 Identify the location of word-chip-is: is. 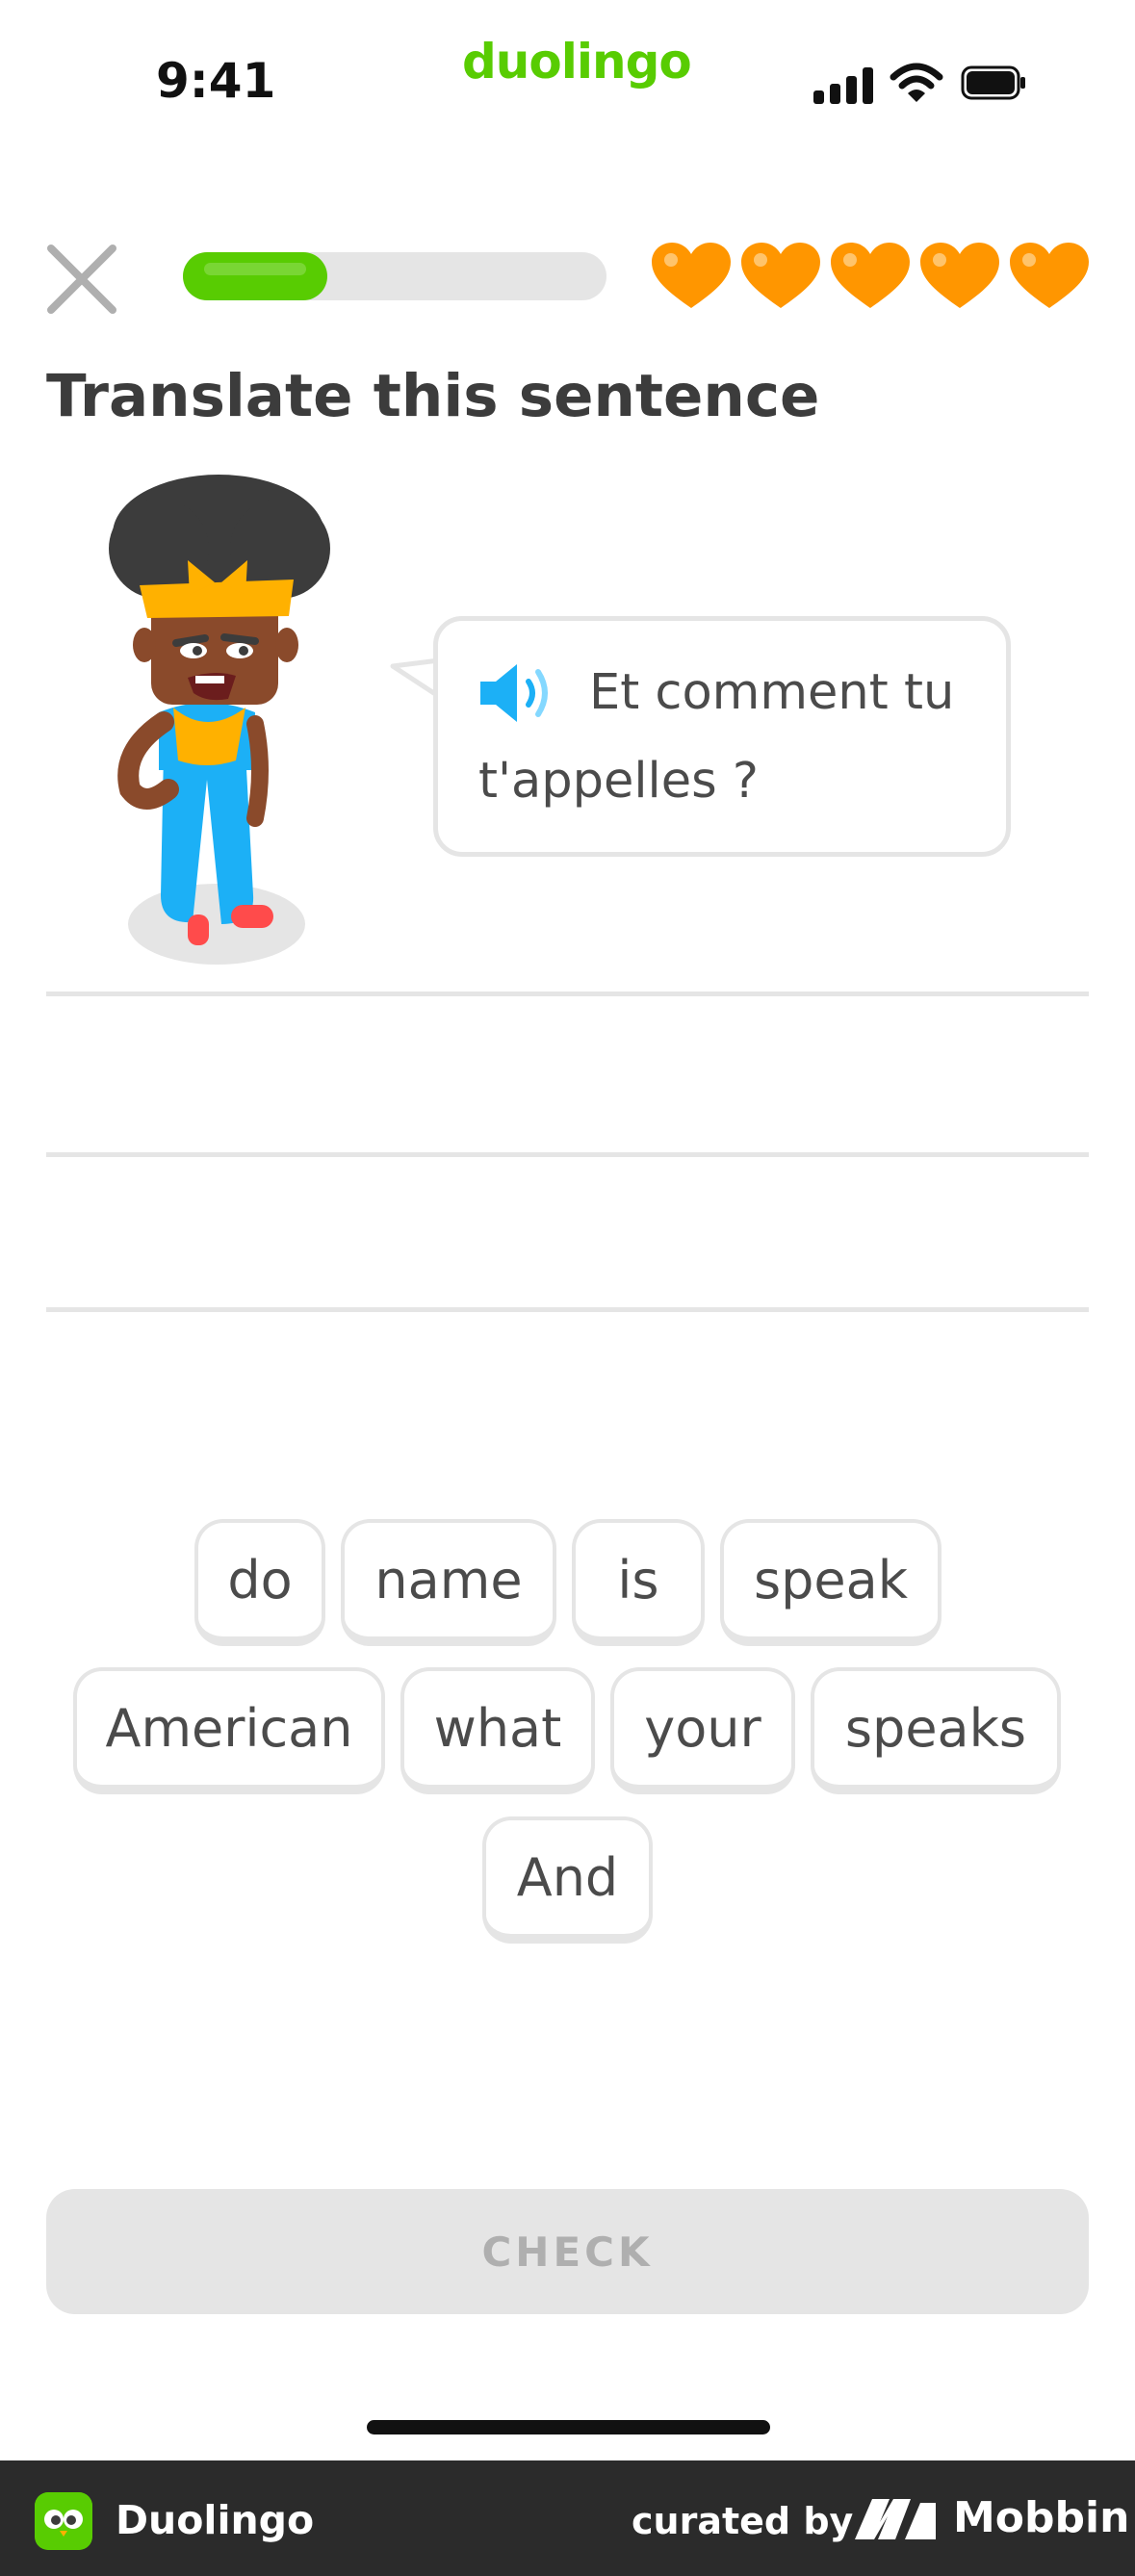
(638, 1583).